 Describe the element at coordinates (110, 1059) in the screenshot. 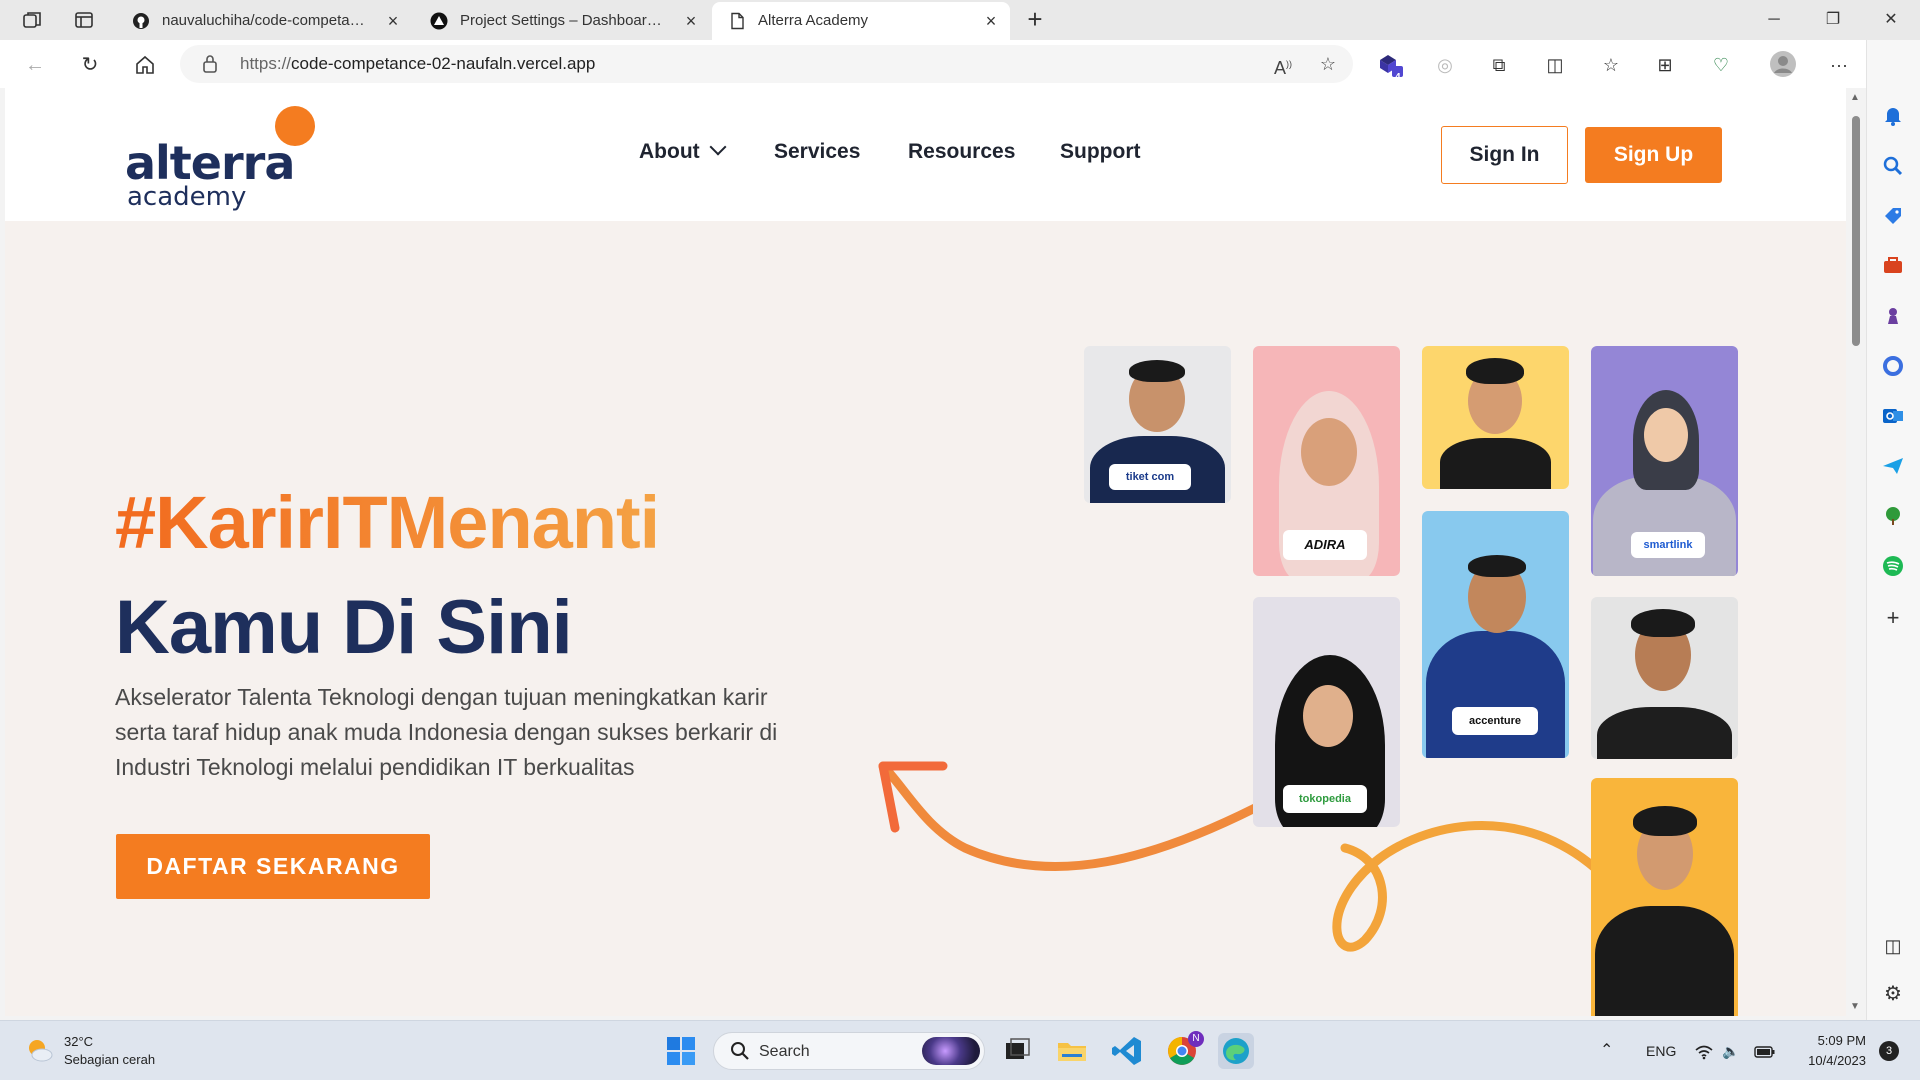

I see `weather-condition: Sebagian cerah` at that location.